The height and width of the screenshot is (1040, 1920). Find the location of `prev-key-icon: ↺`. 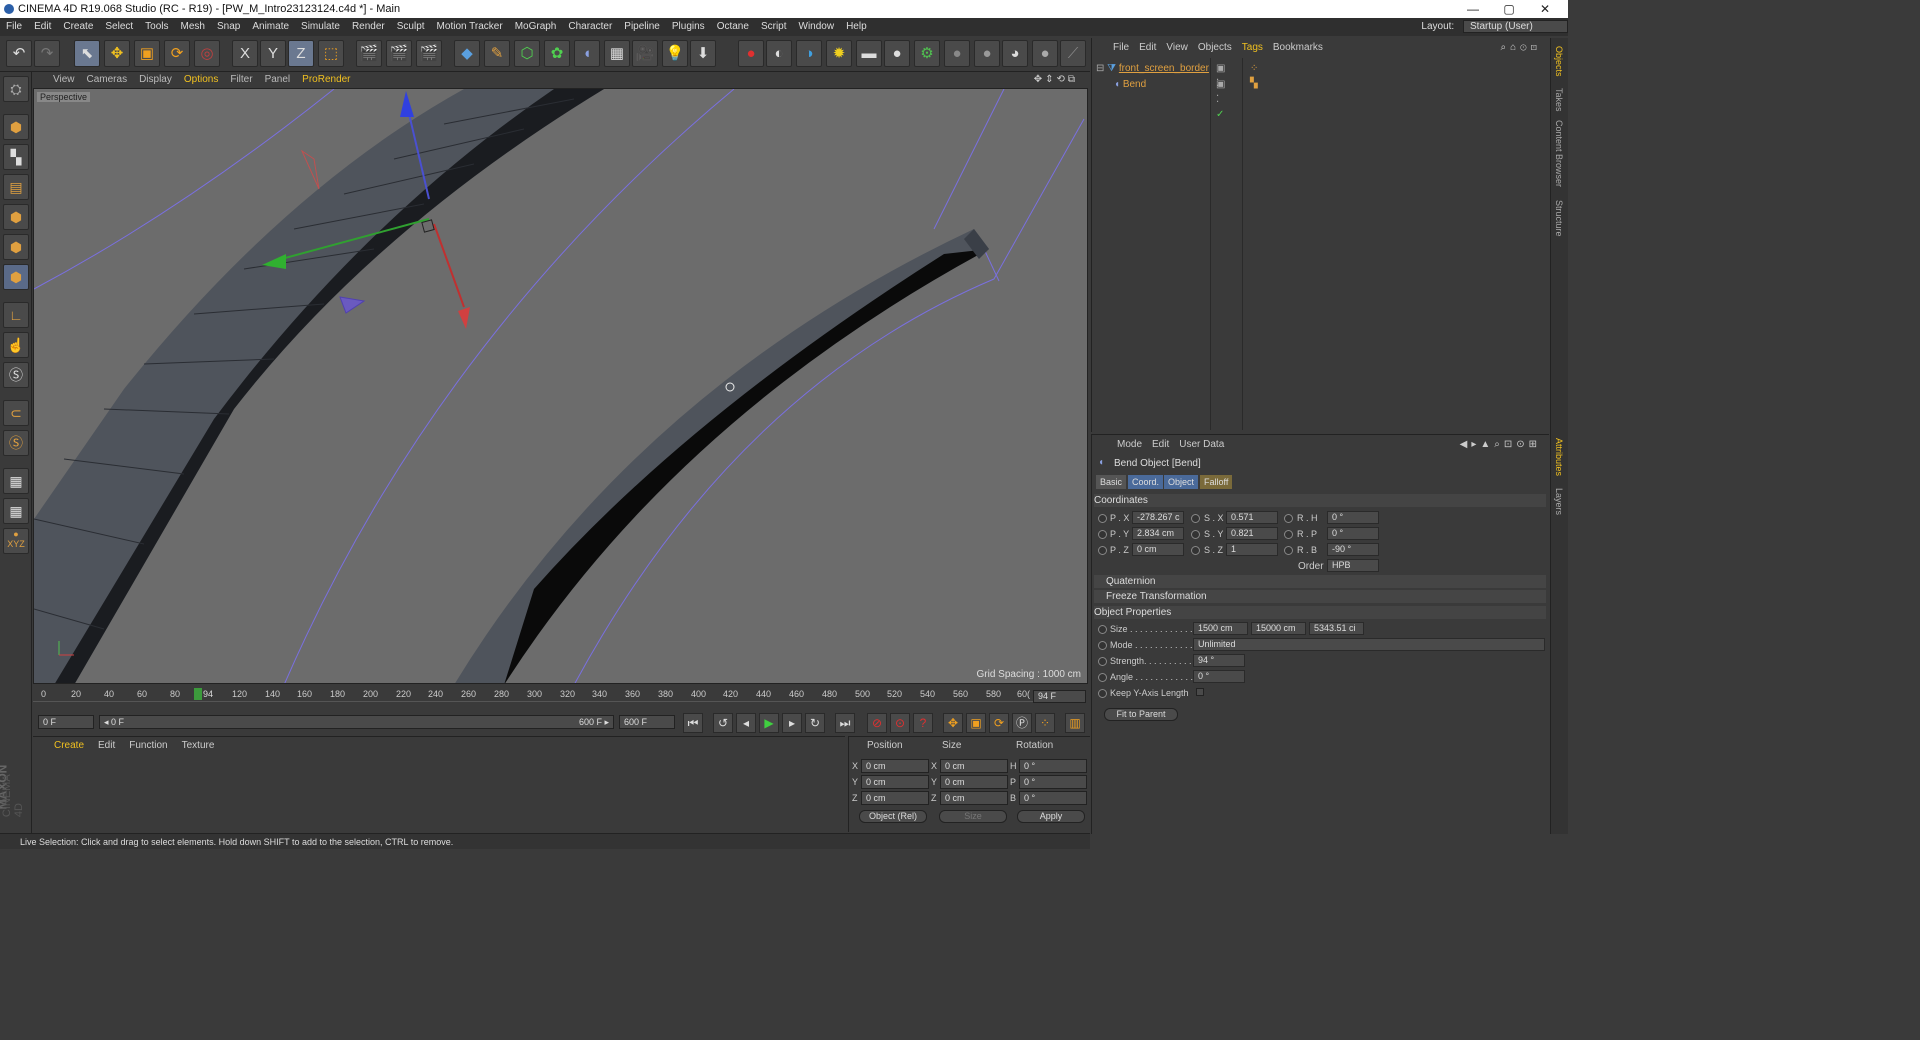

prev-key-icon: ↺ is located at coordinates (723, 723).